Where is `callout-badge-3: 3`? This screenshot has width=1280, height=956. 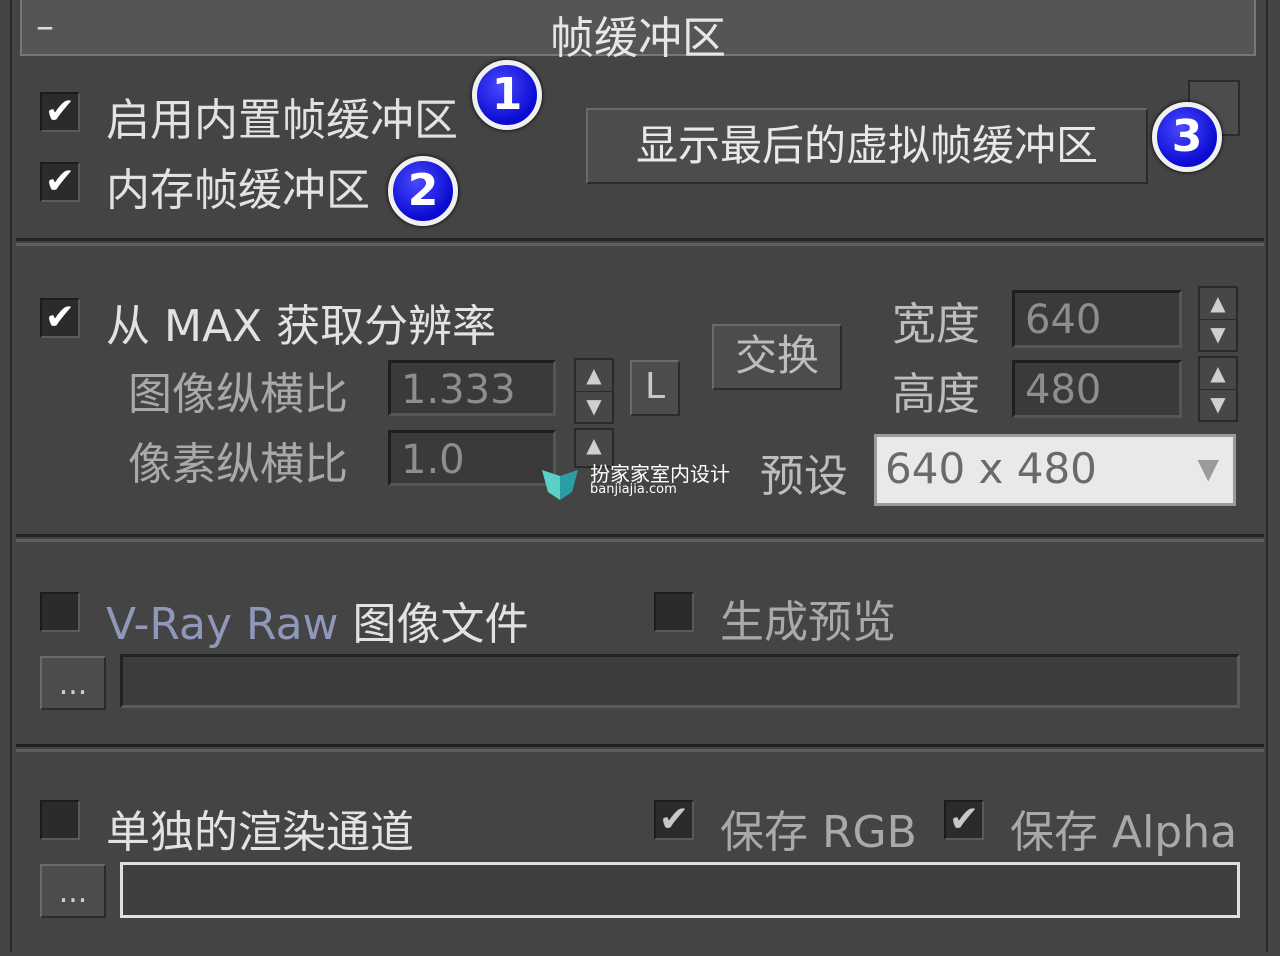 callout-badge-3: 3 is located at coordinates (1187, 137).